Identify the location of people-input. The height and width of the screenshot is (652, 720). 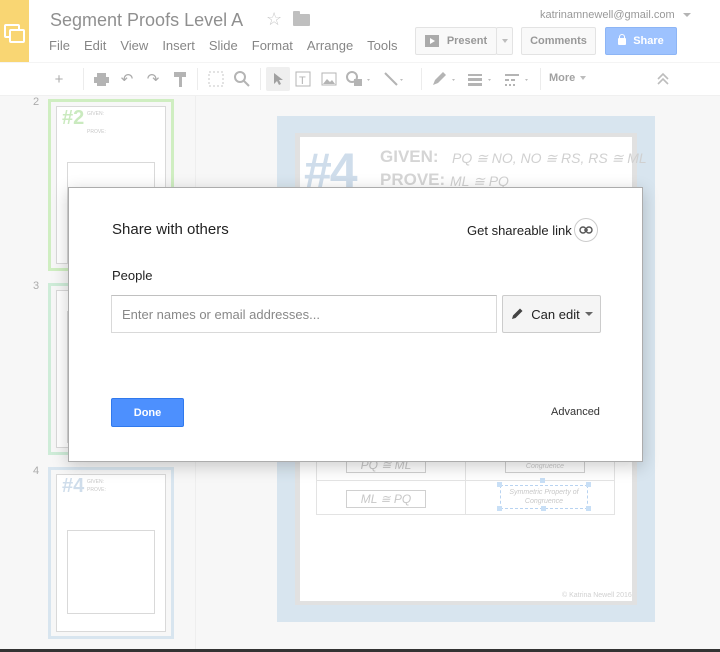
(304, 314).